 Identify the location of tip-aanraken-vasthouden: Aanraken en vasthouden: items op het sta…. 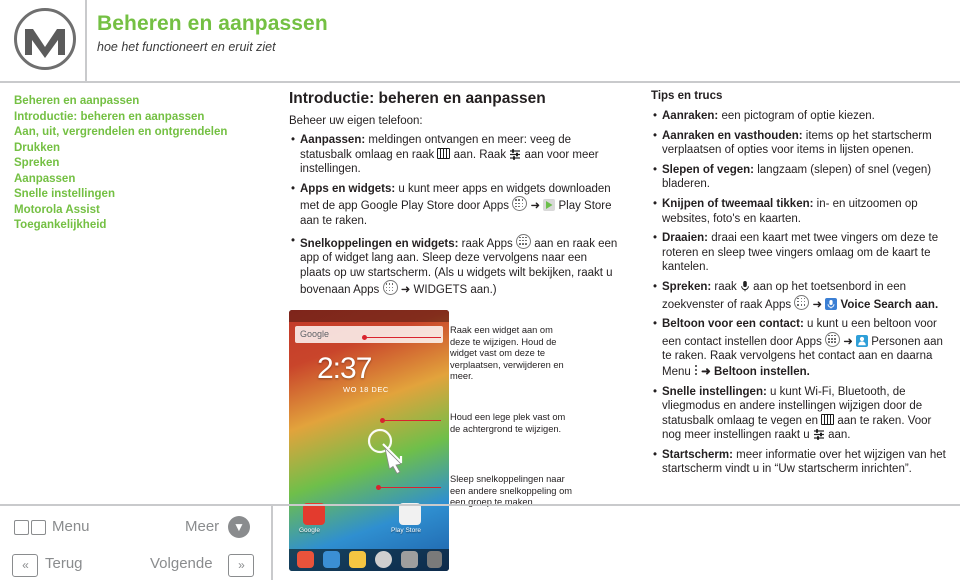
(801, 143).